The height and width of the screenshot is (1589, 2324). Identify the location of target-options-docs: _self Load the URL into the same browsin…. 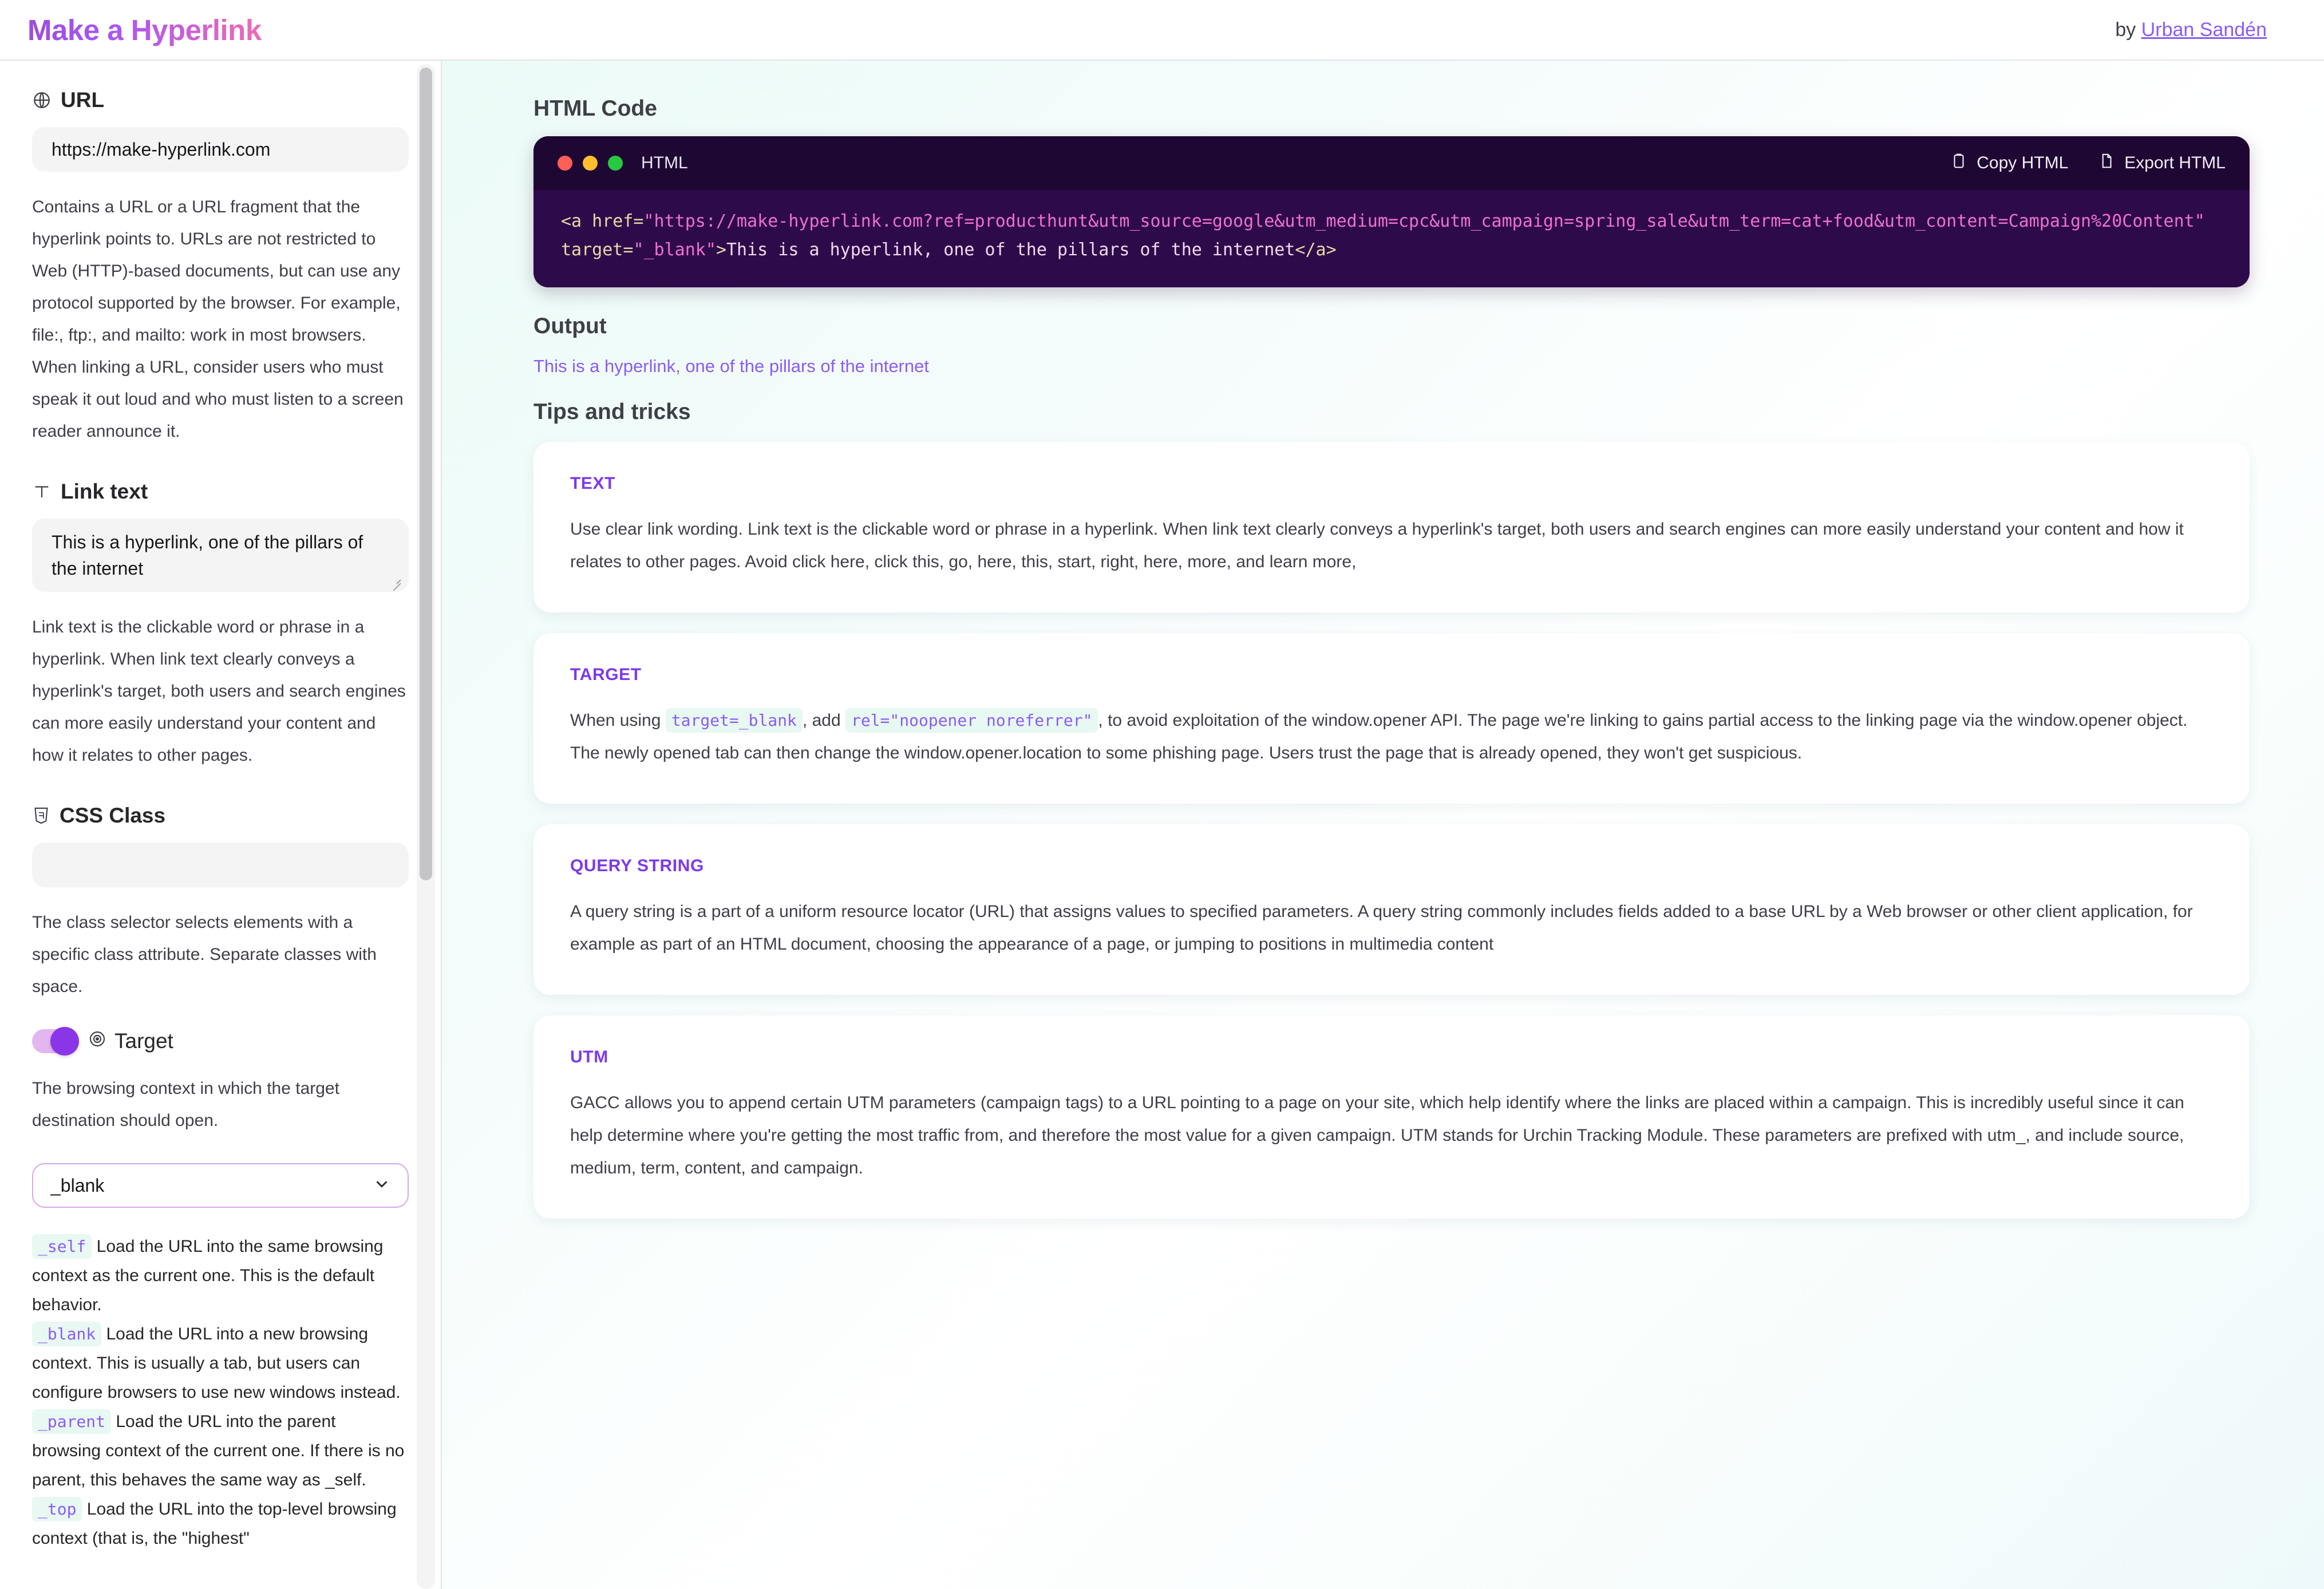
(220, 1393).